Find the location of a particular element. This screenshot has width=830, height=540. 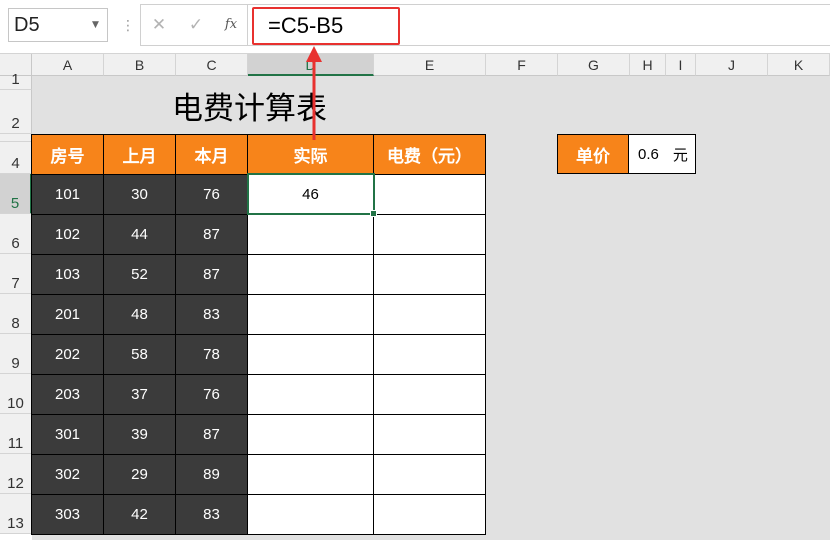

fill-handle is located at coordinates (373, 213).